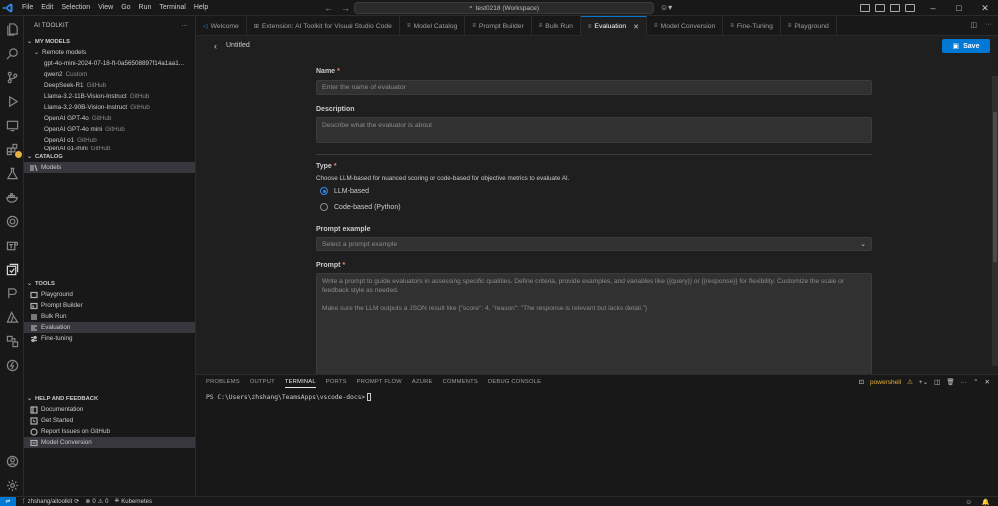 The height and width of the screenshot is (506, 998). Describe the element at coordinates (336, 383) in the screenshot. I see `tab-ports: PORTS` at that location.